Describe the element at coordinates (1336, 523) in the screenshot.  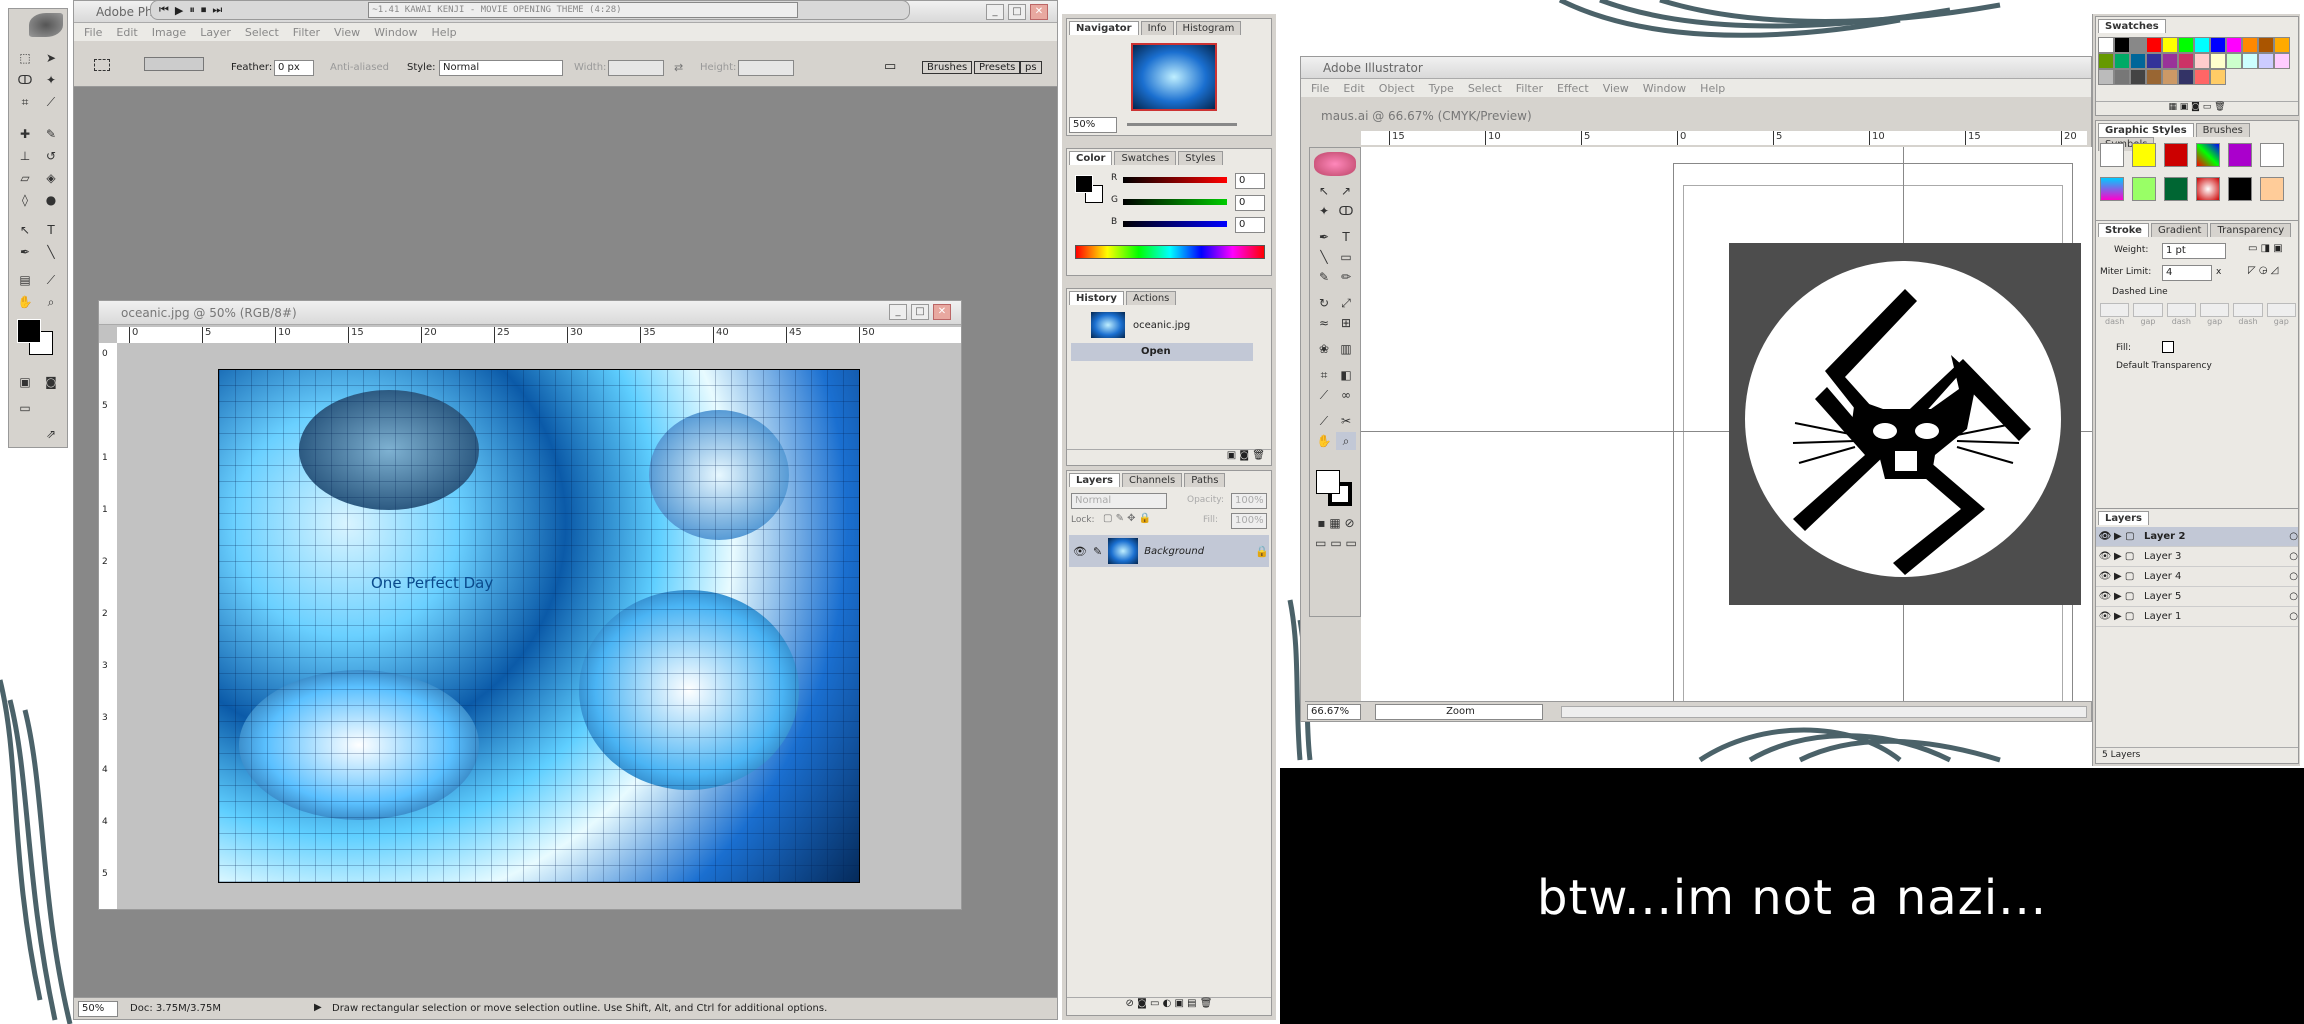
I see `ai-color-mode-icons: ▪ ▦ ⊘` at that location.